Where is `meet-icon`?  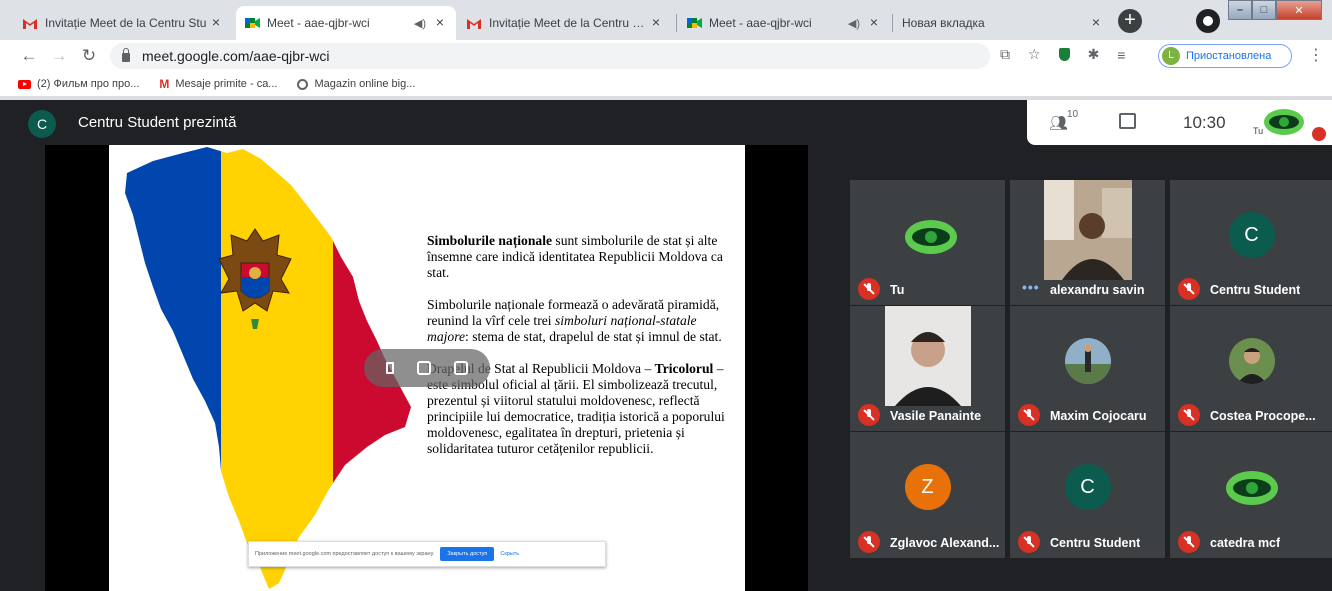
meet-icon is located at coordinates (252, 23).